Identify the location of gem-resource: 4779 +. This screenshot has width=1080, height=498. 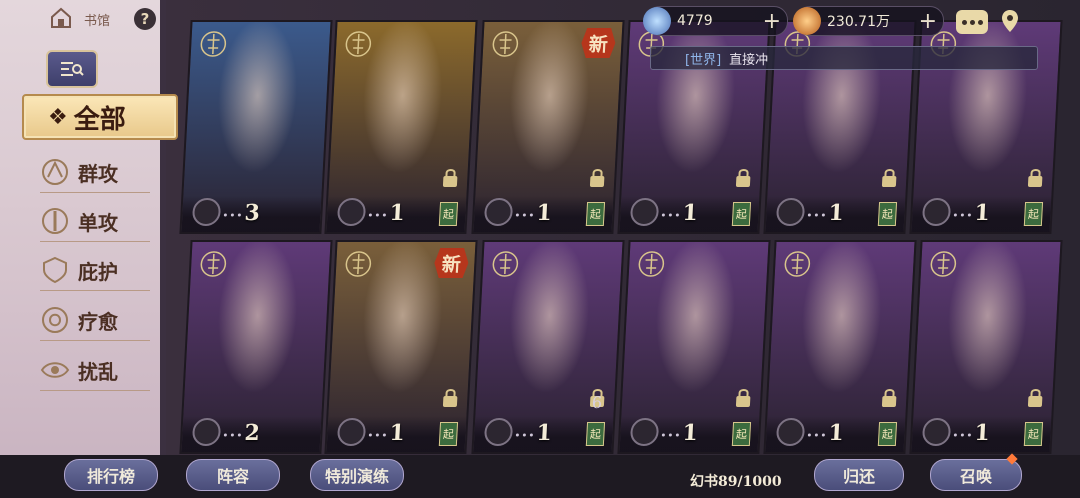
(715, 21).